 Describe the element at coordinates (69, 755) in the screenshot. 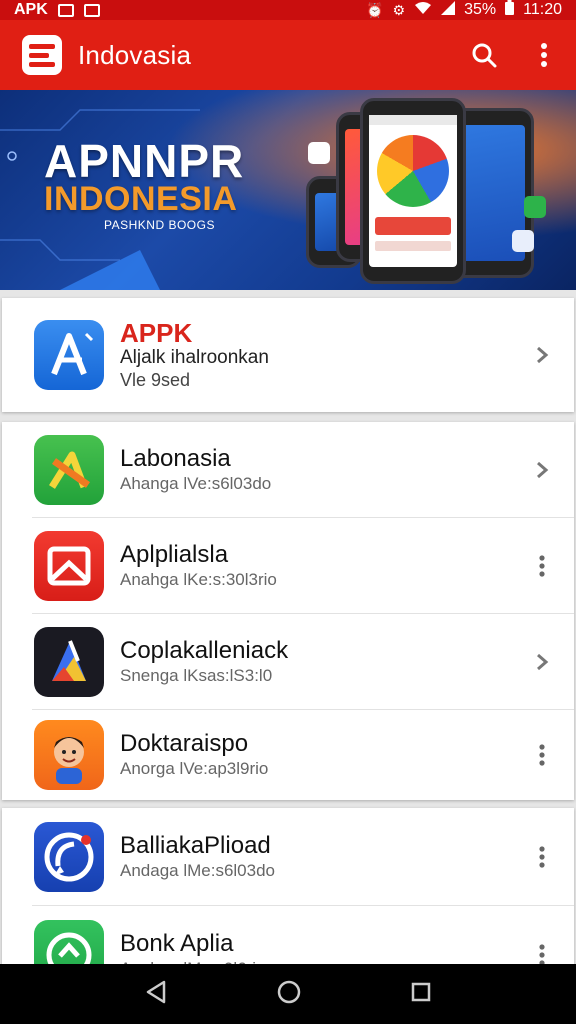

I see `doktaraispo-app-icon` at that location.